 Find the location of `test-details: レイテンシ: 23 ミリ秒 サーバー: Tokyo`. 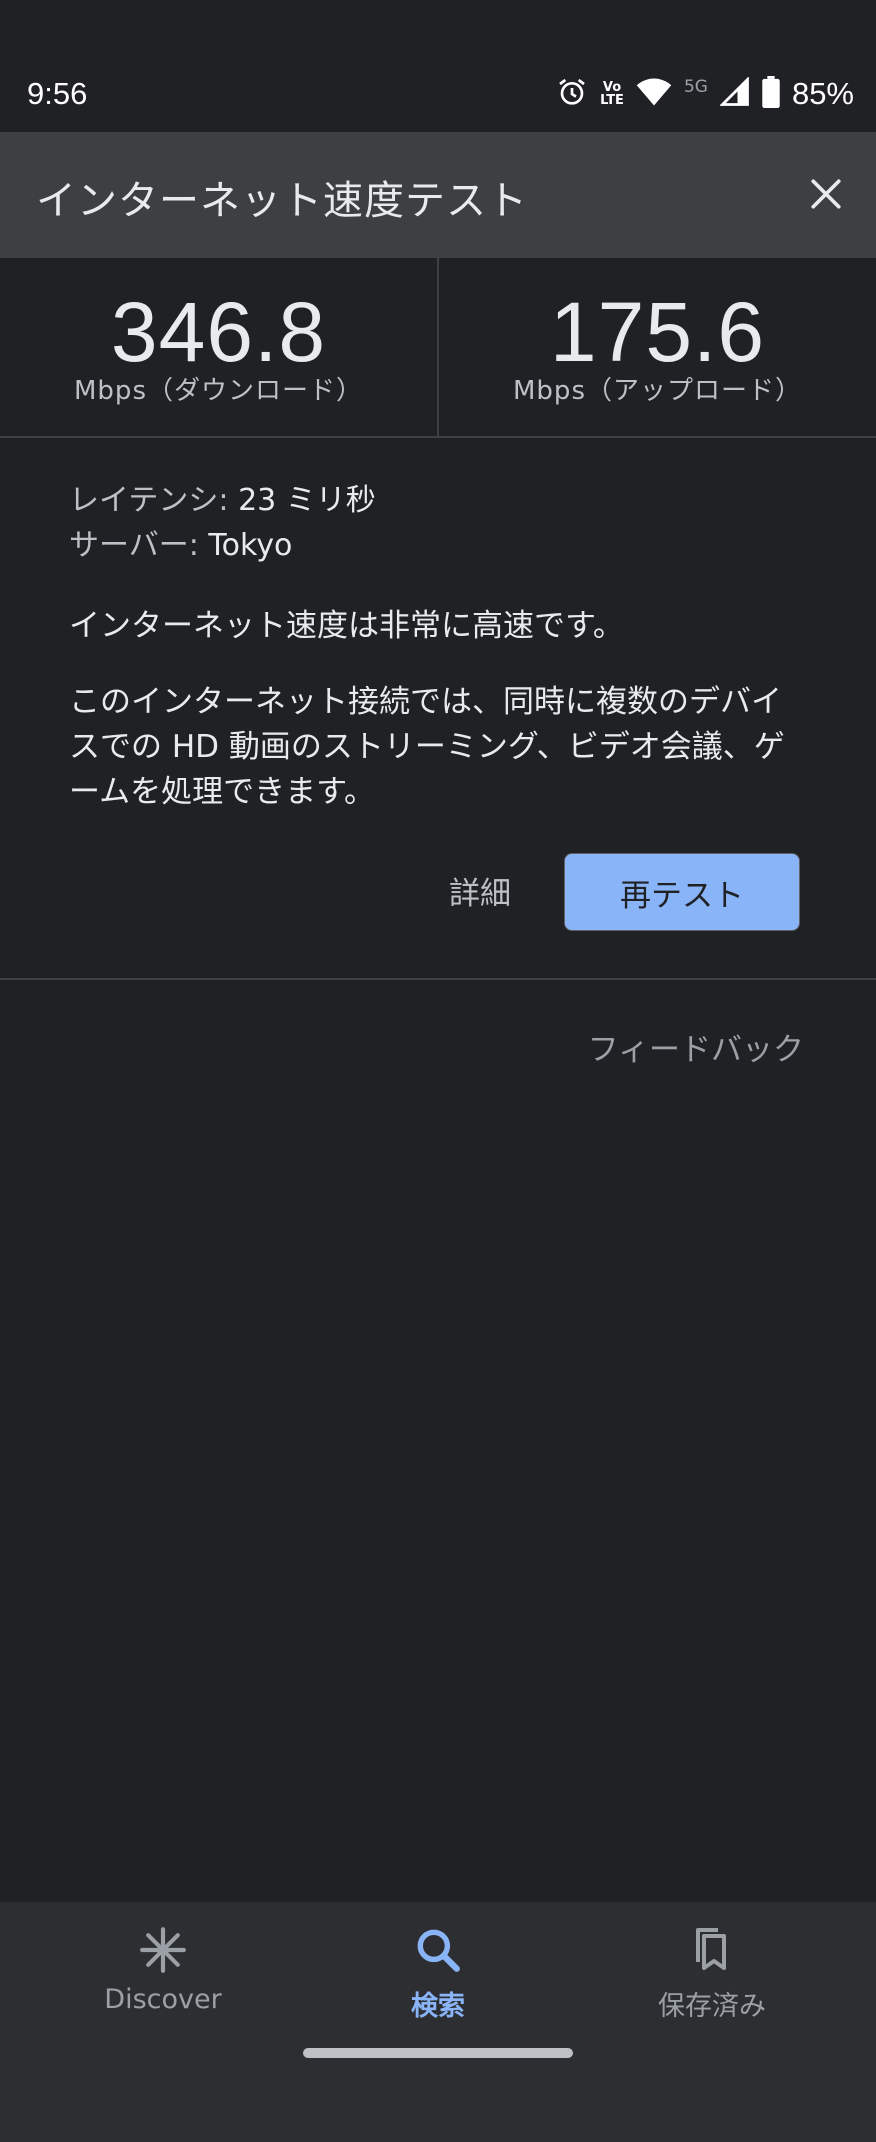

test-details: レイテンシ: 23 ミリ秒 サーバー: Tokyo is located at coordinates (439, 523).